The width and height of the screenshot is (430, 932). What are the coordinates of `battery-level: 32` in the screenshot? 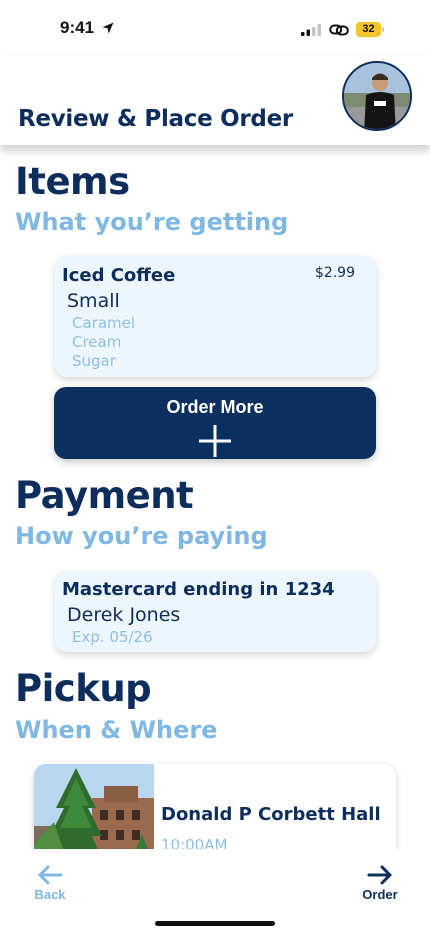 It's located at (368, 29).